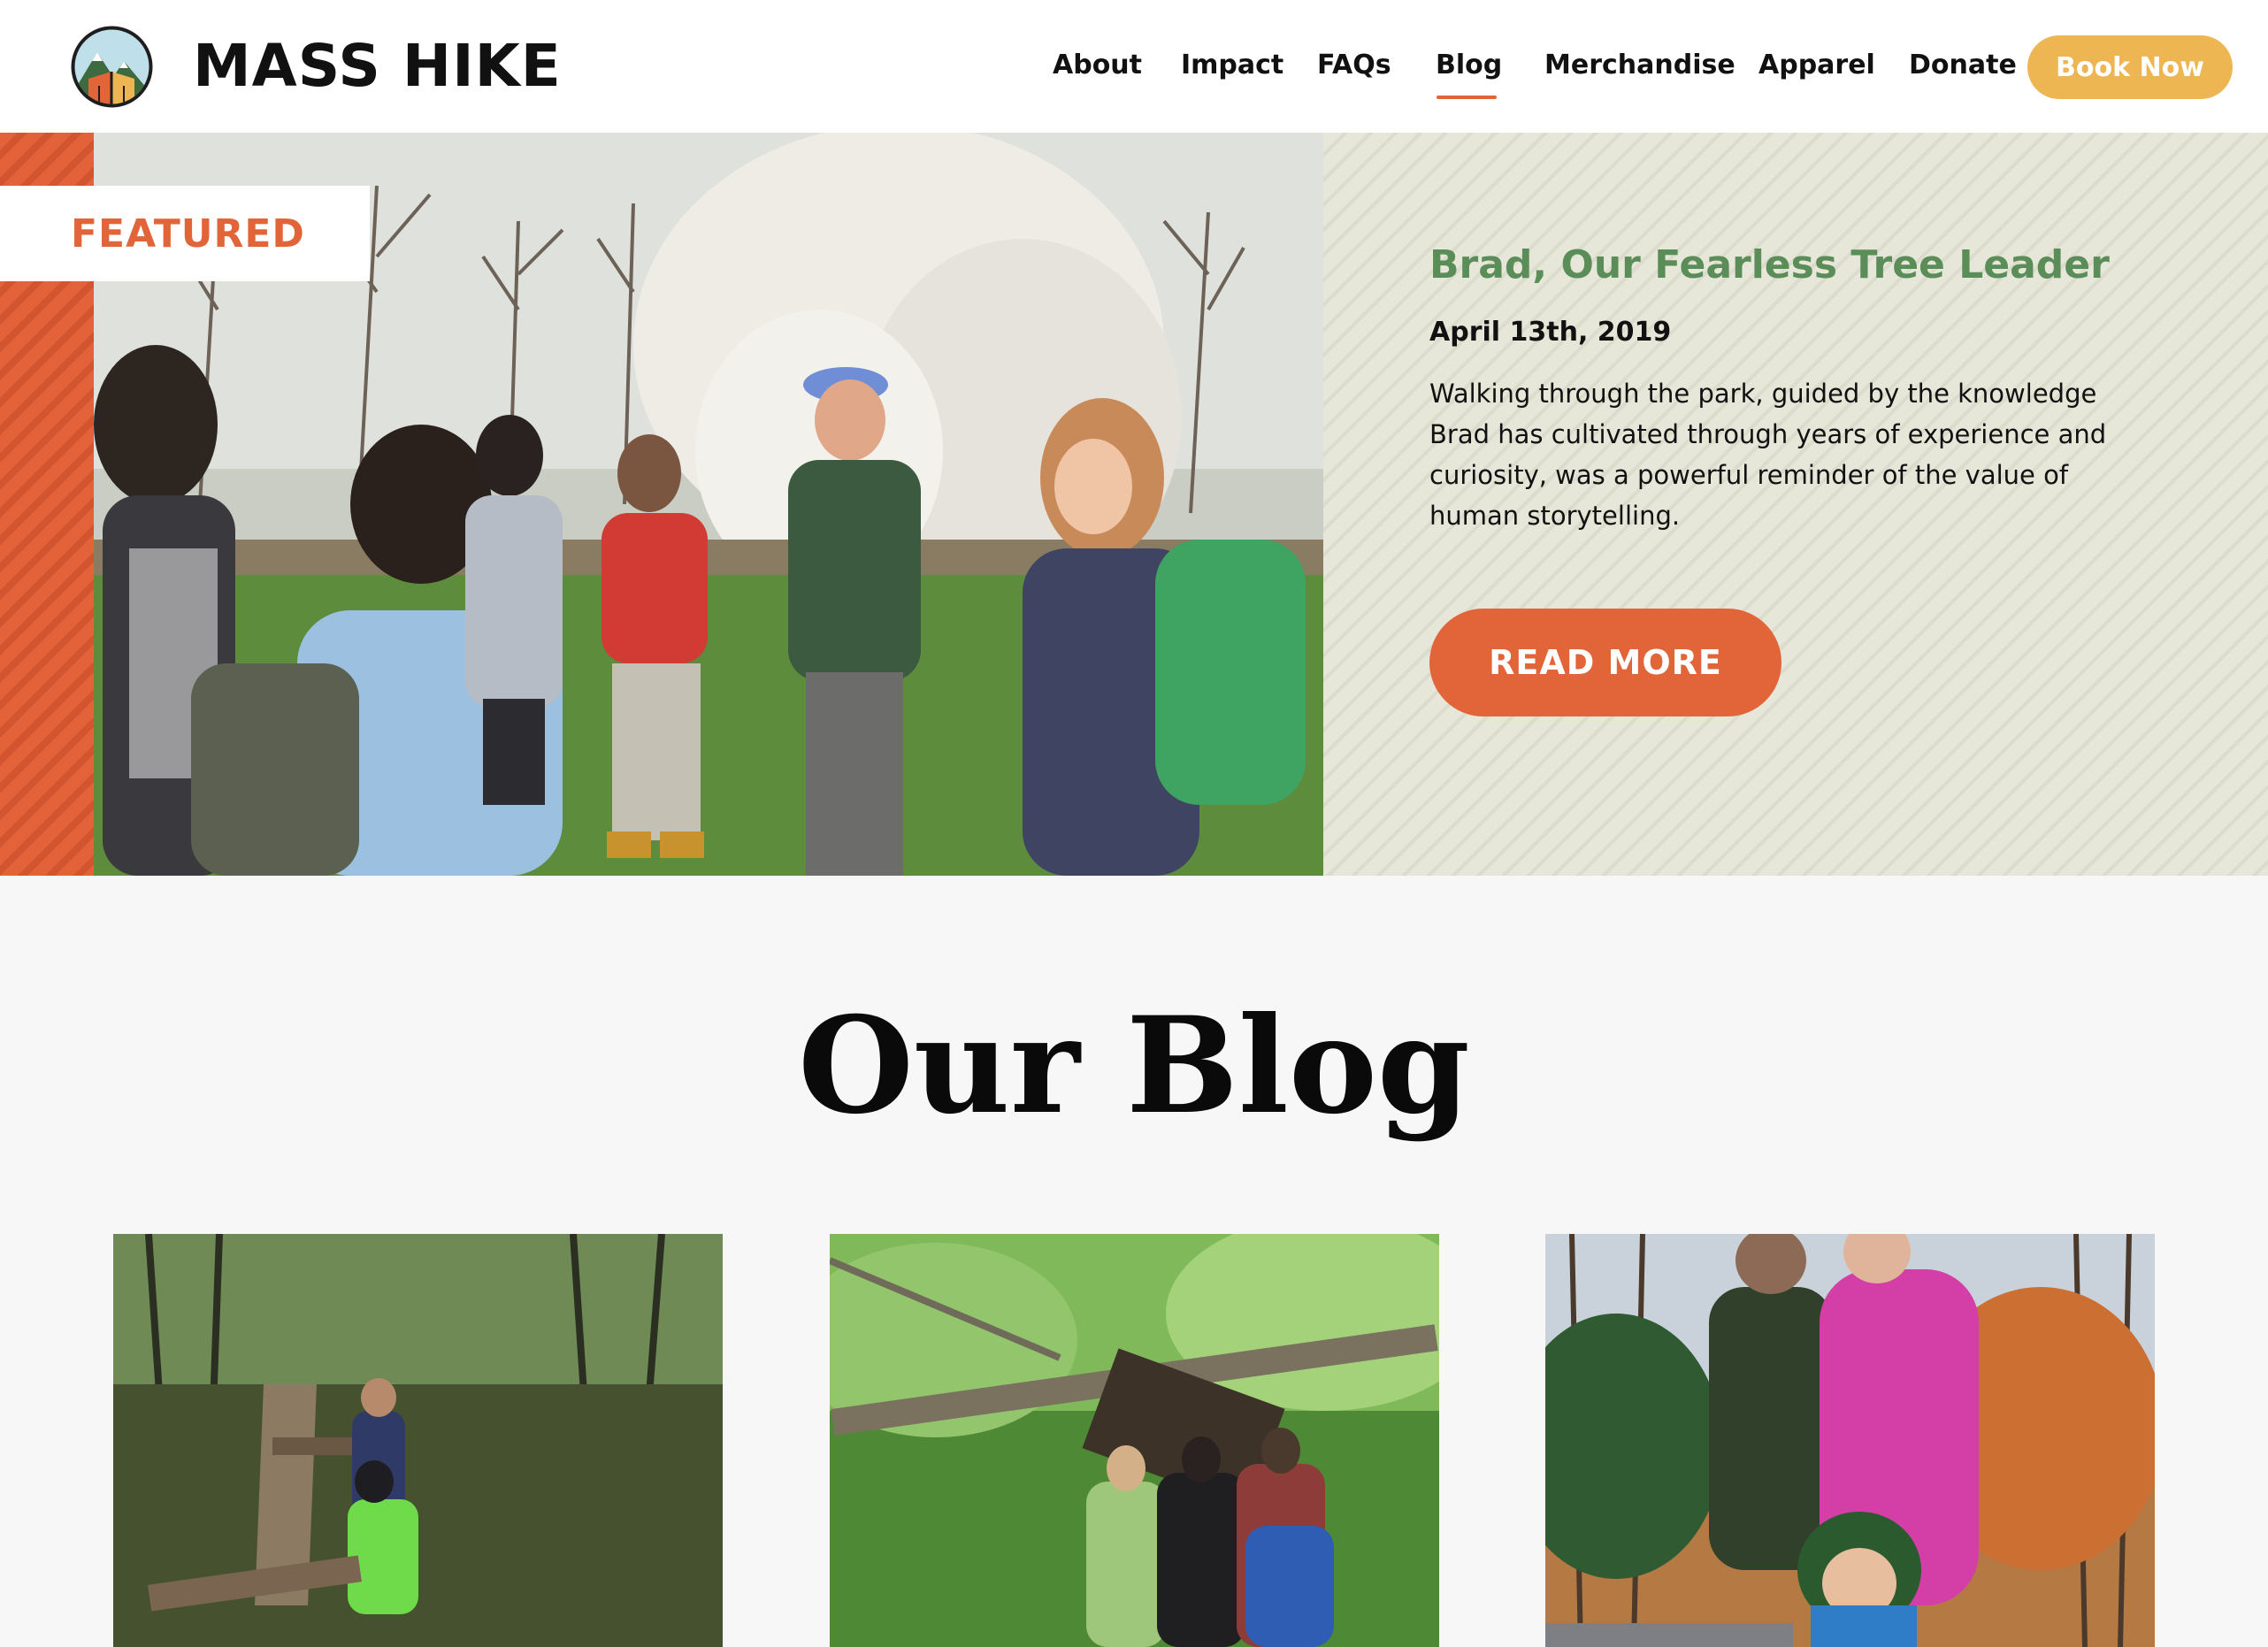  I want to click on featured-tag-label: FEATURED, so click(188, 234).